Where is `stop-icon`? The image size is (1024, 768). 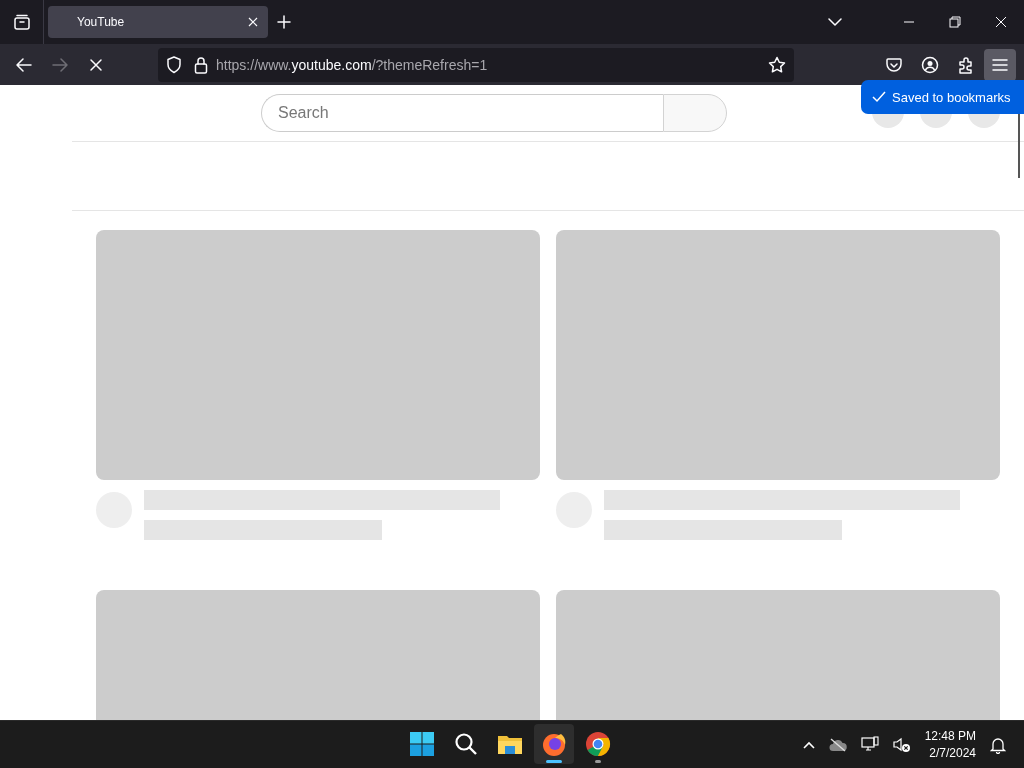 stop-icon is located at coordinates (96, 64).